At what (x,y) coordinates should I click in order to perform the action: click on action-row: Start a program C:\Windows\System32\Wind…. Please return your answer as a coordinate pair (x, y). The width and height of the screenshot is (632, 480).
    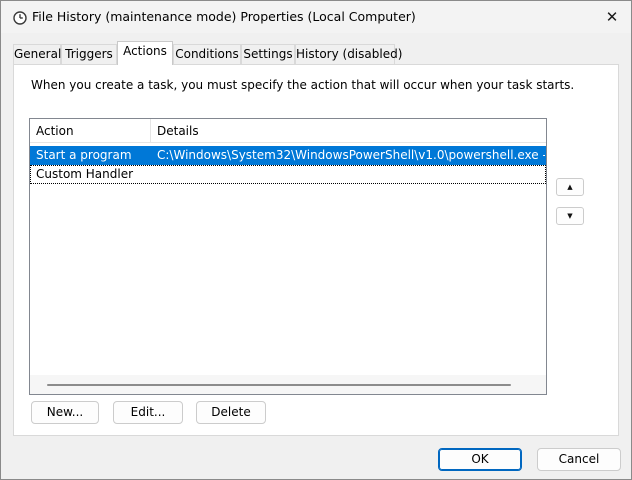
    Looking at the image, I should click on (288, 155).